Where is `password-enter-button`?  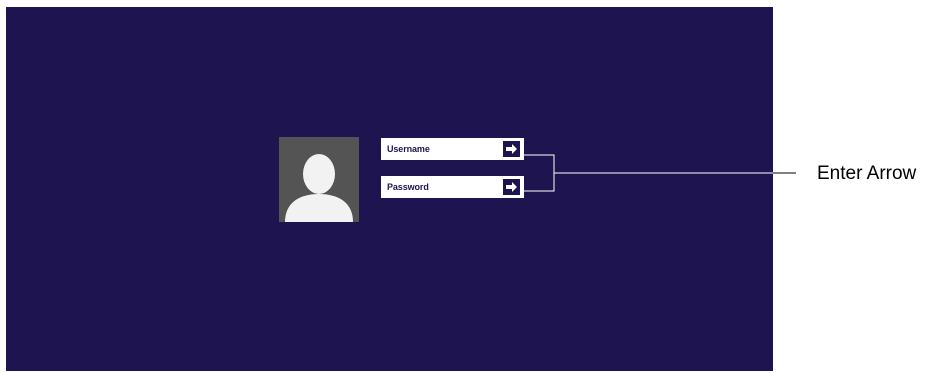
password-enter-button is located at coordinates (511, 187).